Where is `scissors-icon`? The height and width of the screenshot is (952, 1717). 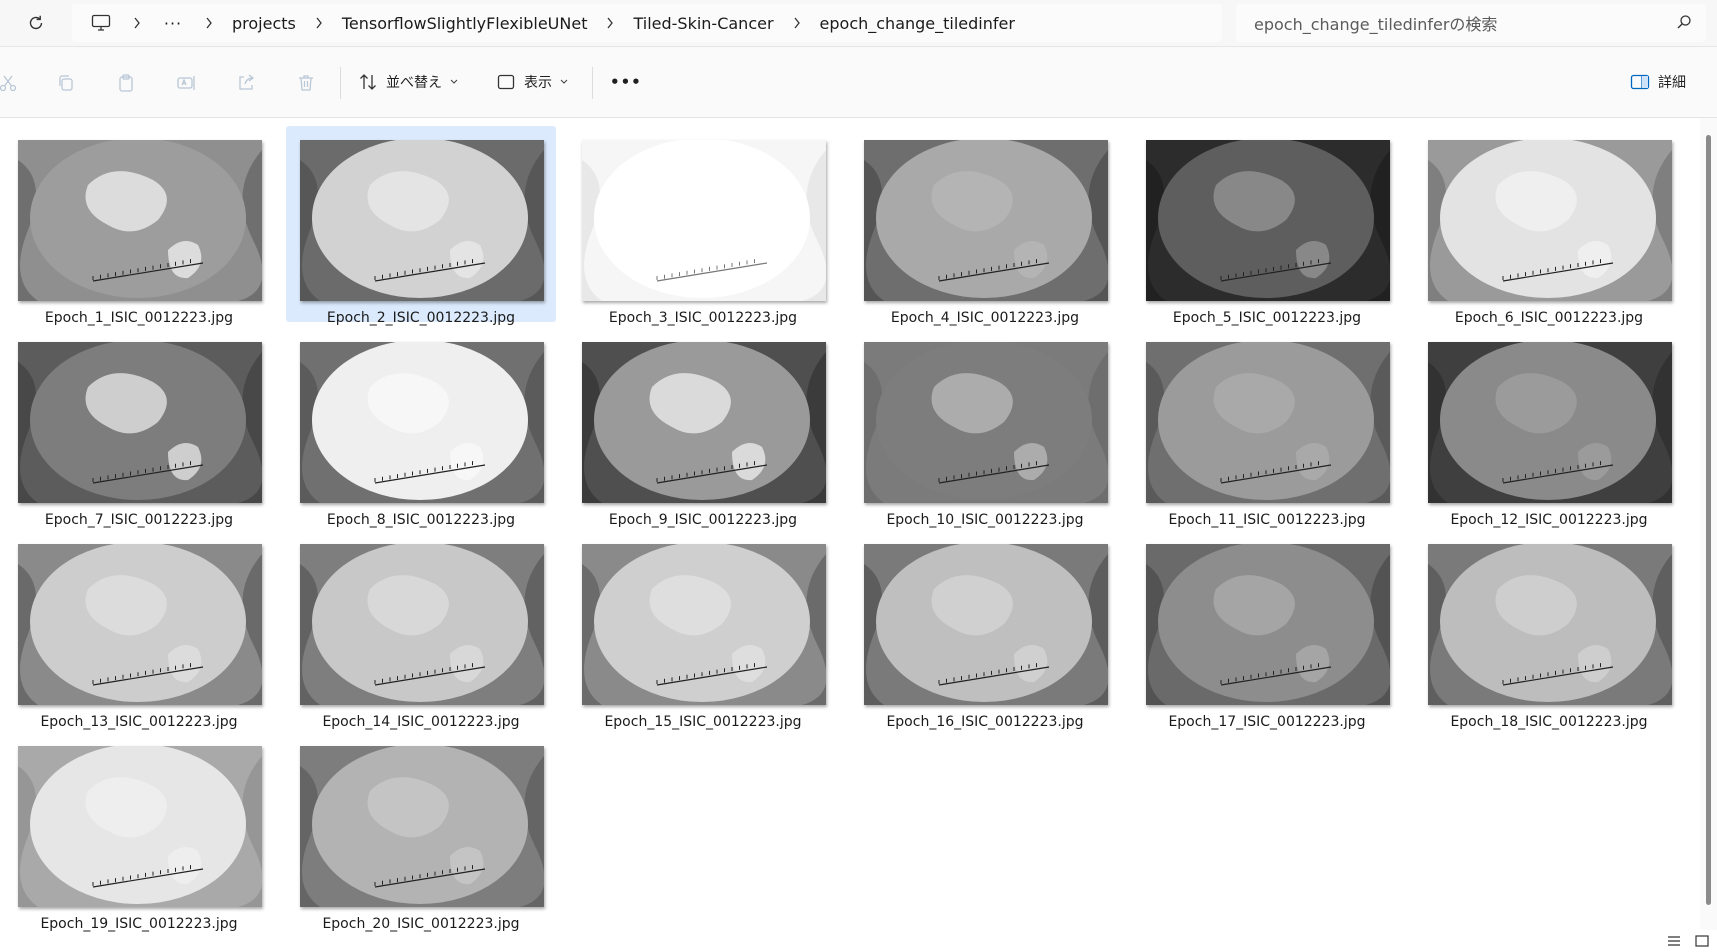
scissors-icon is located at coordinates (8, 83).